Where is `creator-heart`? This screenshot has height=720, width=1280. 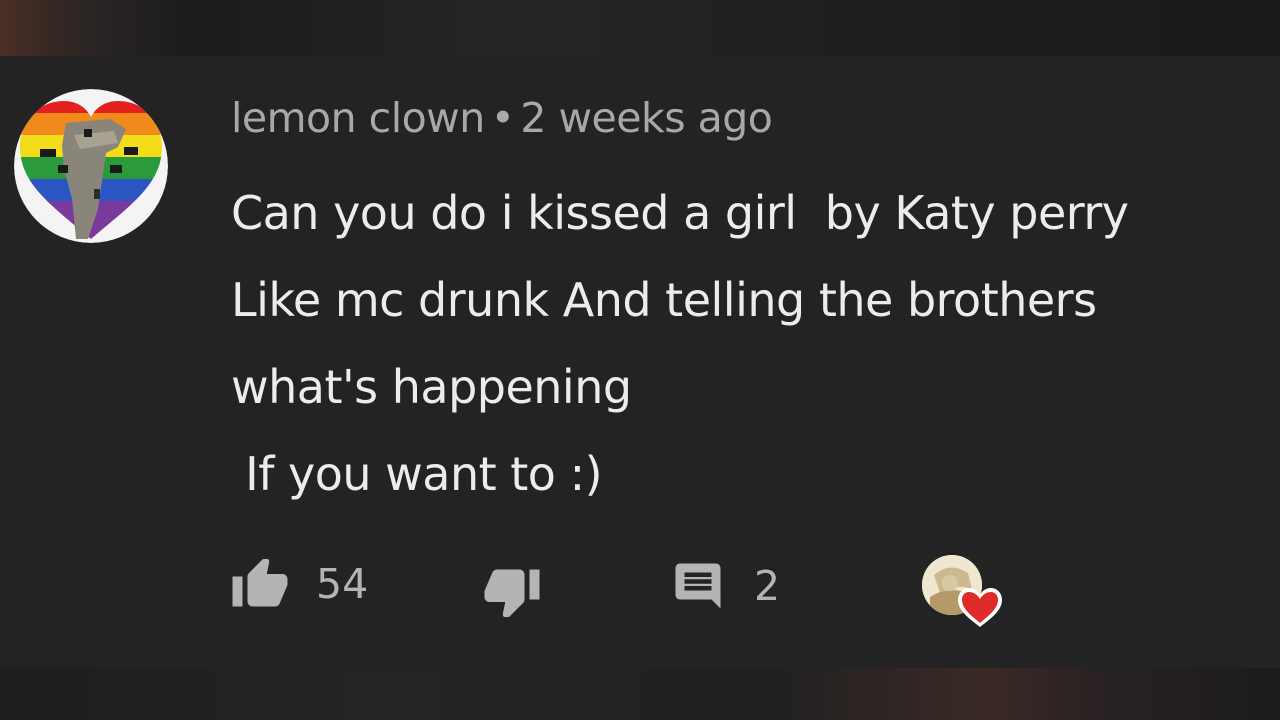 creator-heart is located at coordinates (965, 593).